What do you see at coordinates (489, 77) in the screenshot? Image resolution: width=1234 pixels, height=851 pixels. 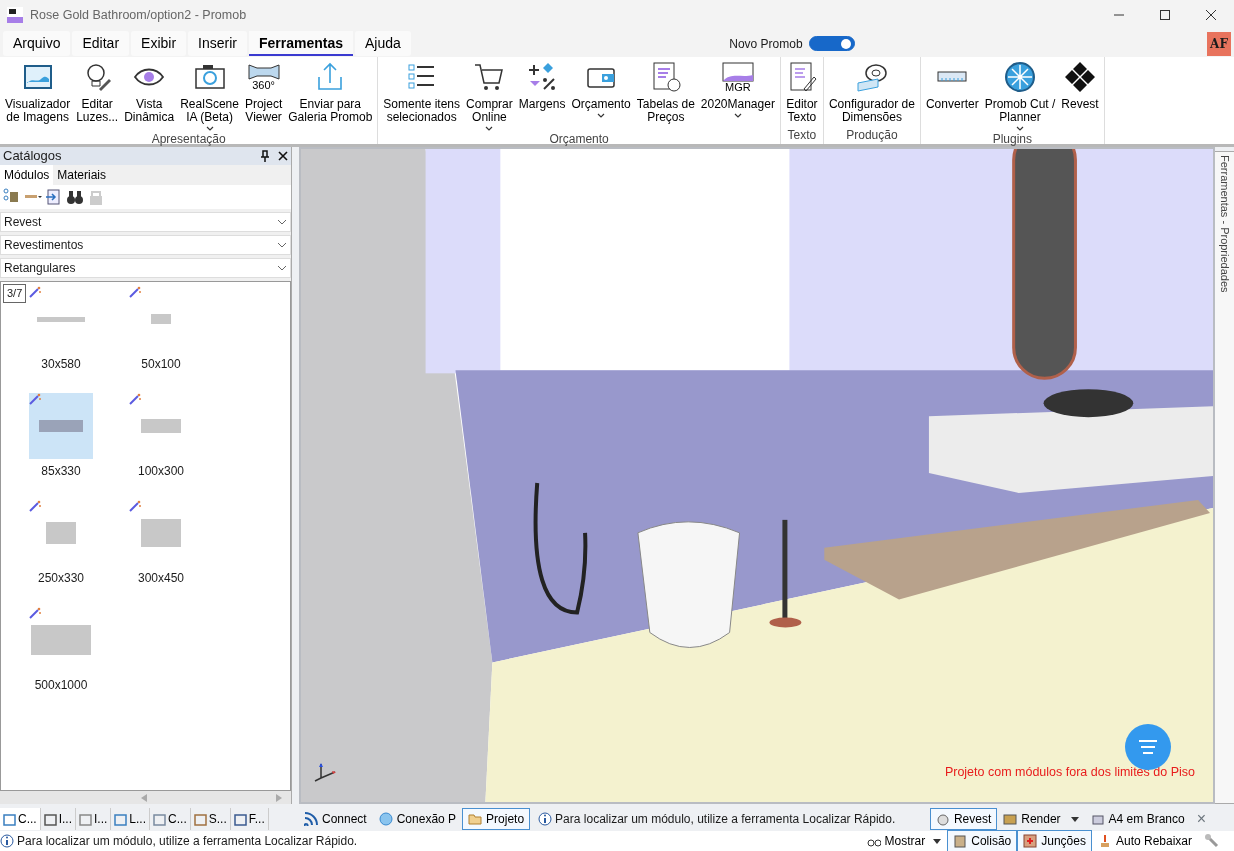 I see `cart-icon` at bounding box center [489, 77].